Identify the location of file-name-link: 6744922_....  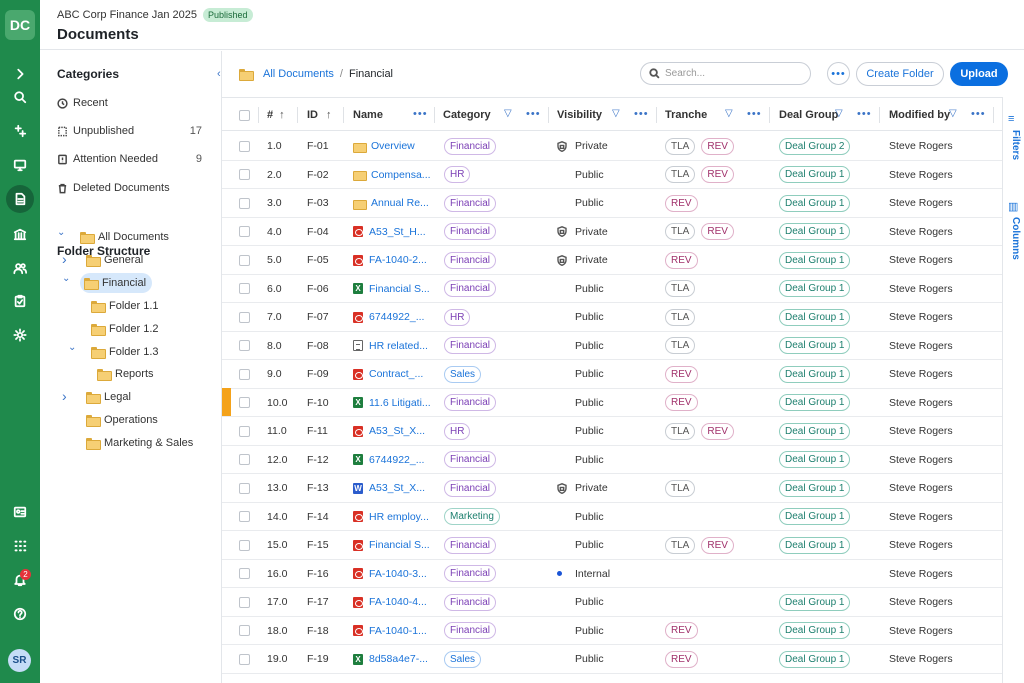
(396, 317).